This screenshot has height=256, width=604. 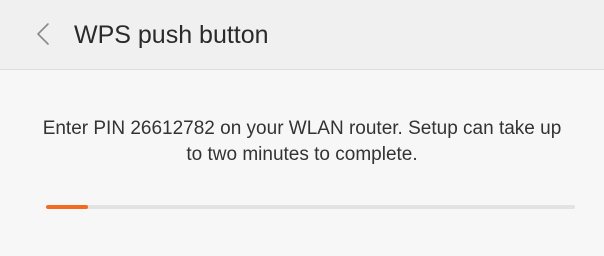 I want to click on page-title: WPS push button, so click(x=171, y=35).